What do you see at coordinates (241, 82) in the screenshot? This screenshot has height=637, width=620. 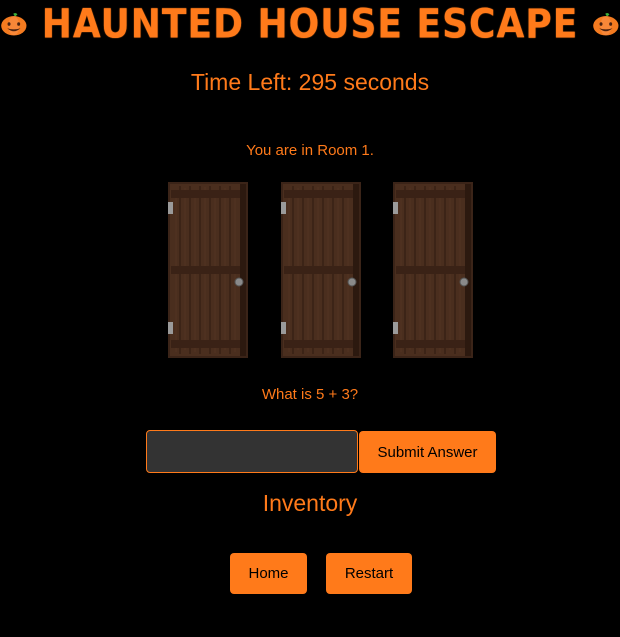 I see `timer-label: Time Left:` at bounding box center [241, 82].